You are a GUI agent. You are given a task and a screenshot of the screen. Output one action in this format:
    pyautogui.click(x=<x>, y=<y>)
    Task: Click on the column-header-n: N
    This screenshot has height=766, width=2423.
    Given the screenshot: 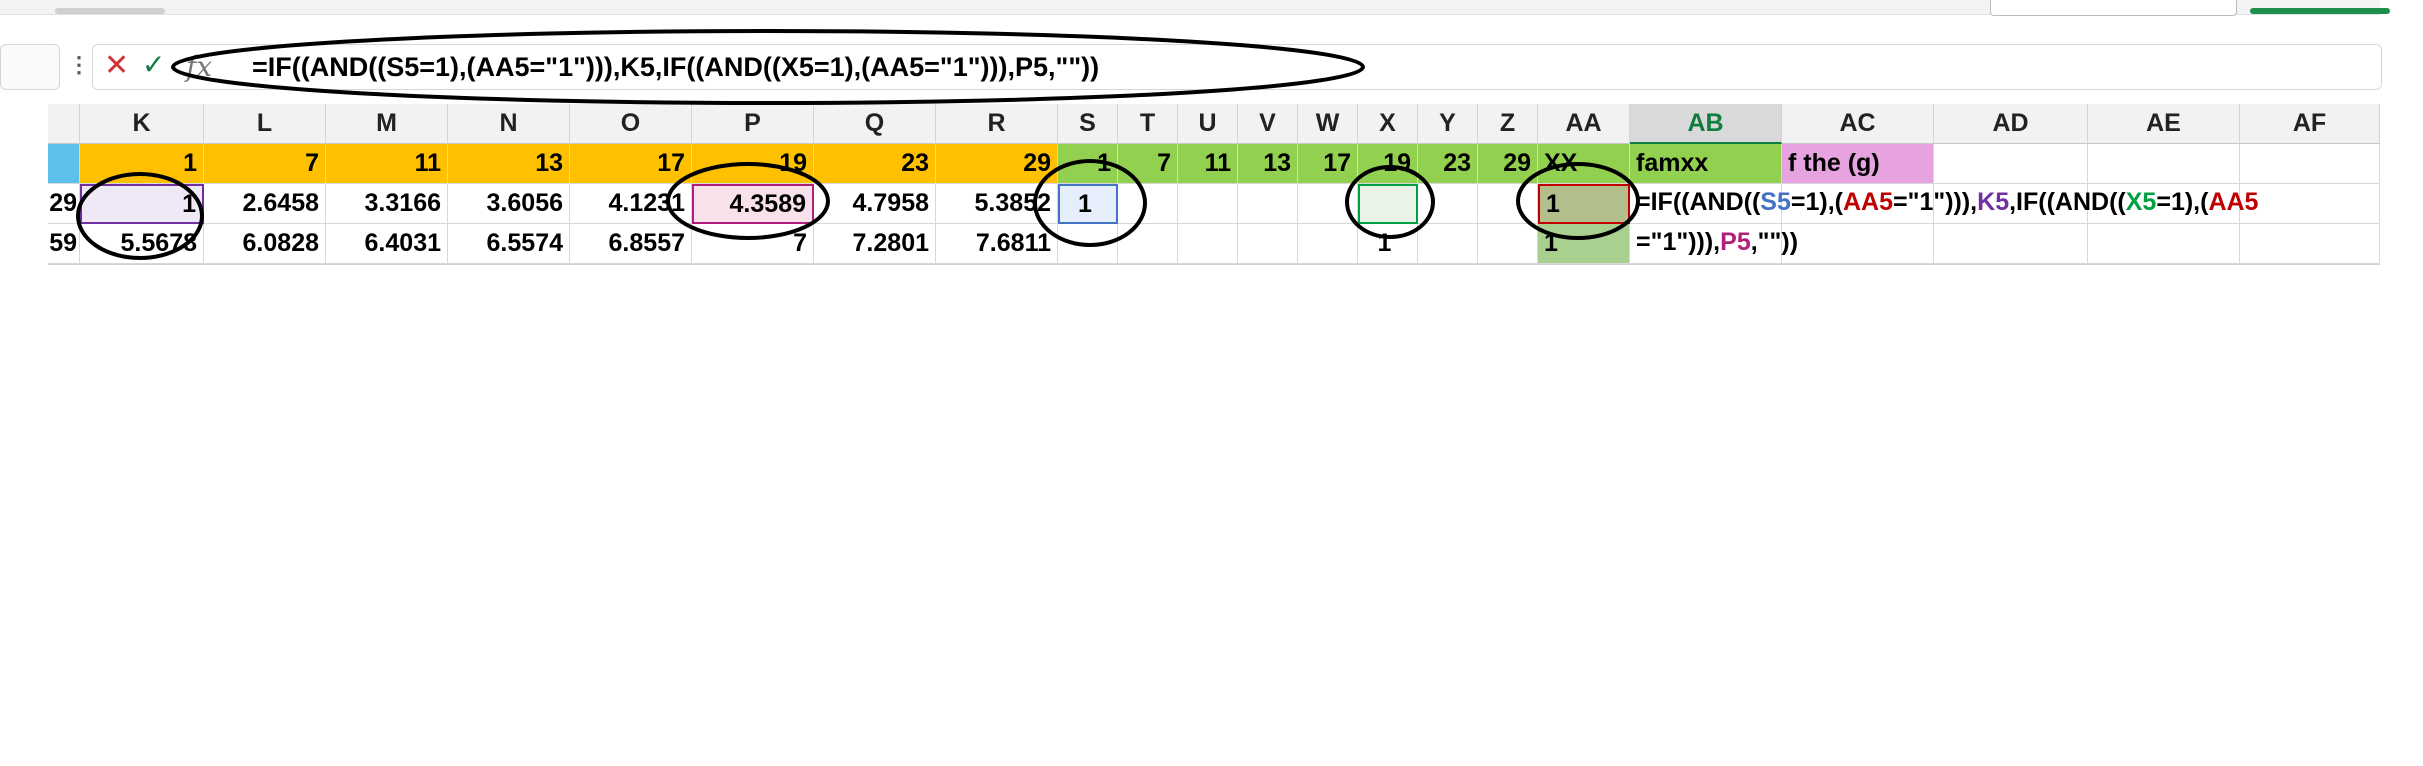 What is the action you would take?
    pyautogui.click(x=509, y=124)
    